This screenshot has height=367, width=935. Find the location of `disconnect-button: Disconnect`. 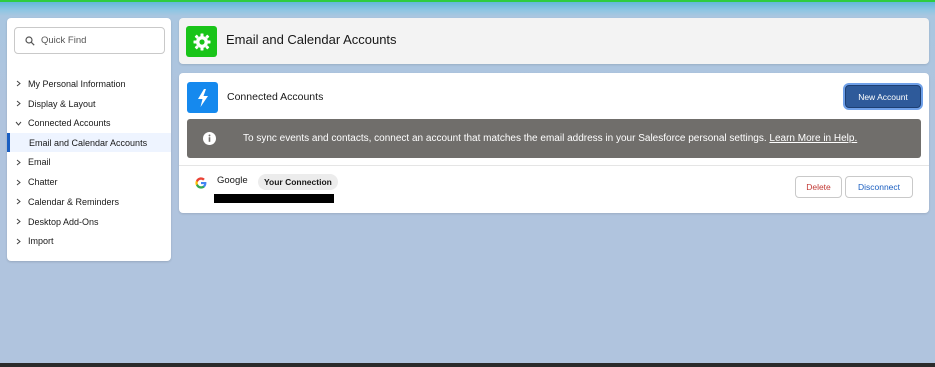

disconnect-button: Disconnect is located at coordinates (879, 187).